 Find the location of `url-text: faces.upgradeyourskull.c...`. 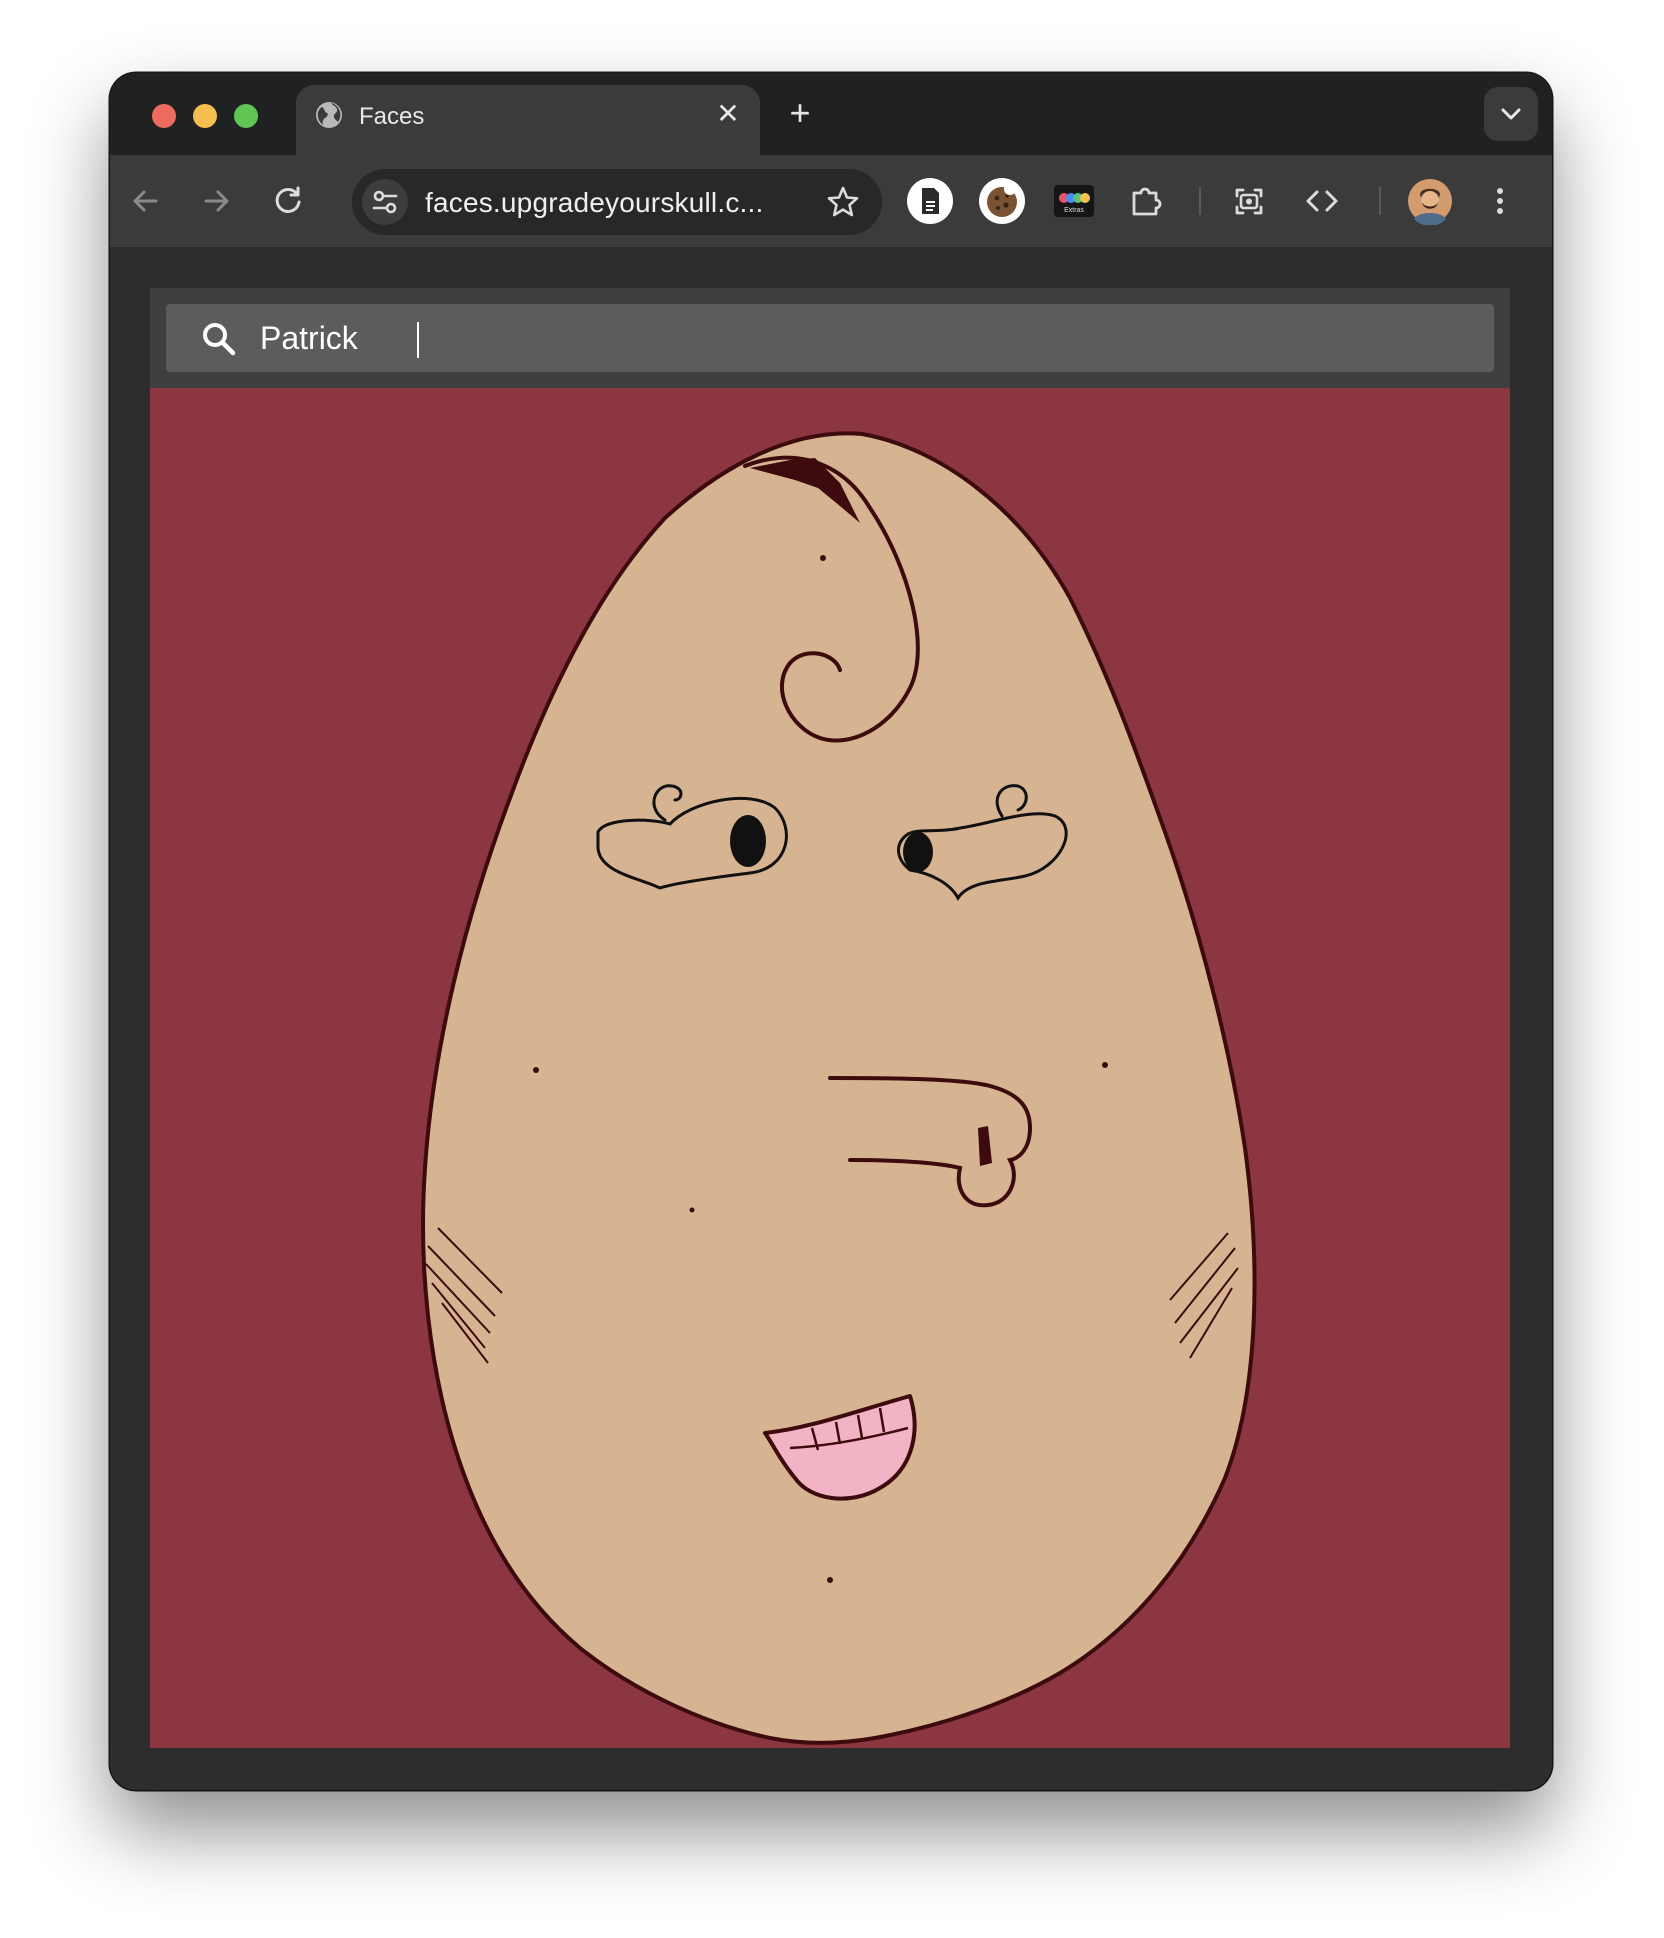

url-text: faces.upgradeyourskull.c... is located at coordinates (594, 202).